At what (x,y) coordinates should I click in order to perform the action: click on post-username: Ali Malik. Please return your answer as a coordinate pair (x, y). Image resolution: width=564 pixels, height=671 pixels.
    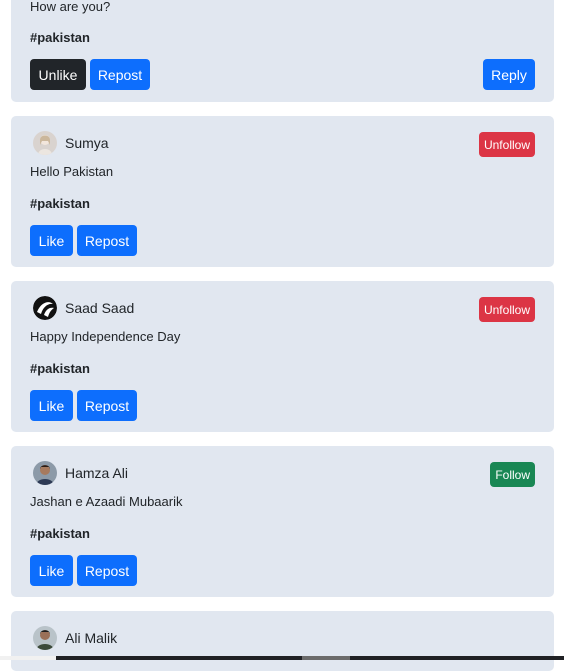
    Looking at the image, I should click on (91, 638).